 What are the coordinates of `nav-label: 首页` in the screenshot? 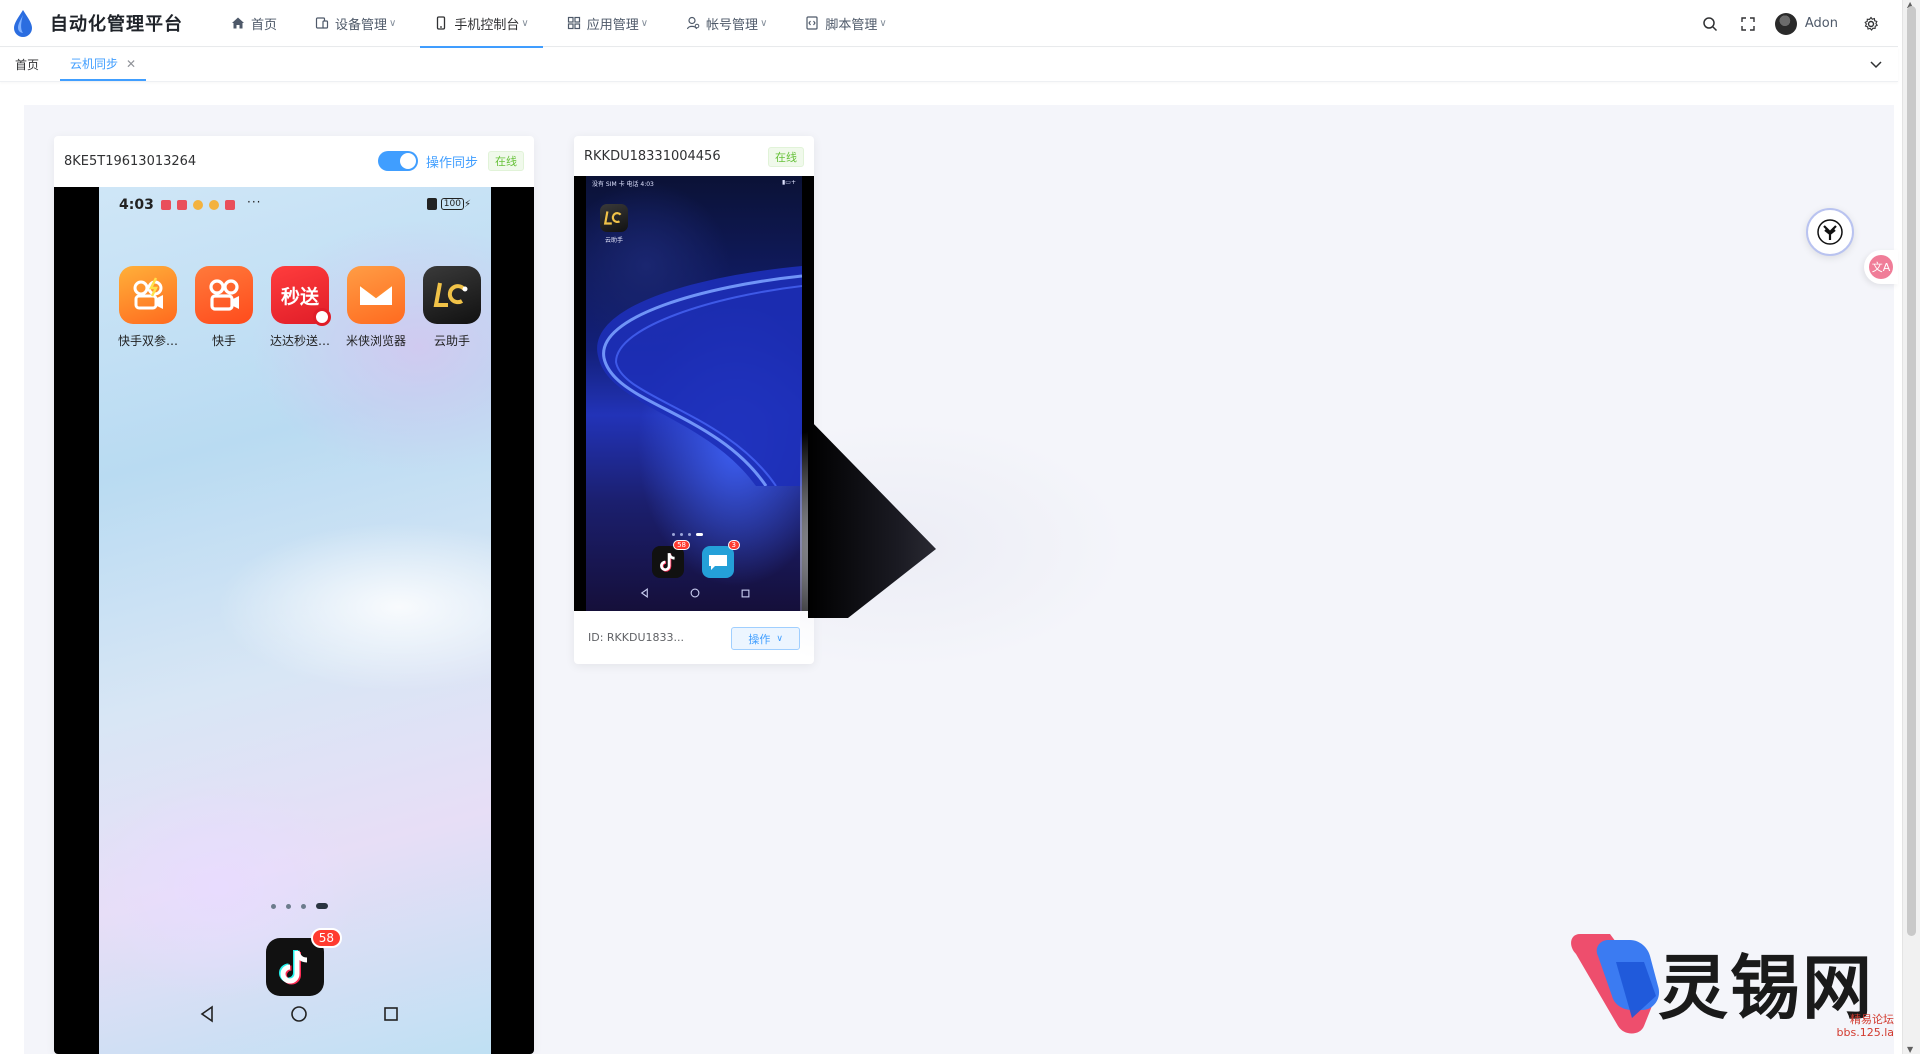 It's located at (264, 25).